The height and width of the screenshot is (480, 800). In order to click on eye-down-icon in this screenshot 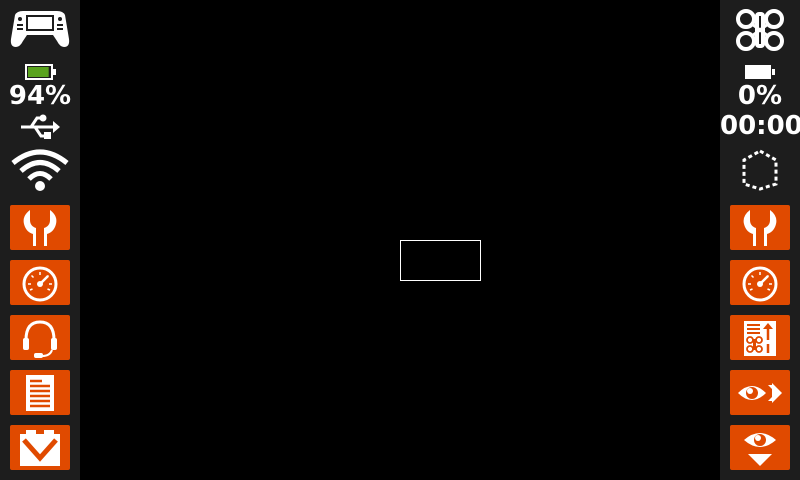, I will do `click(760, 449)`.